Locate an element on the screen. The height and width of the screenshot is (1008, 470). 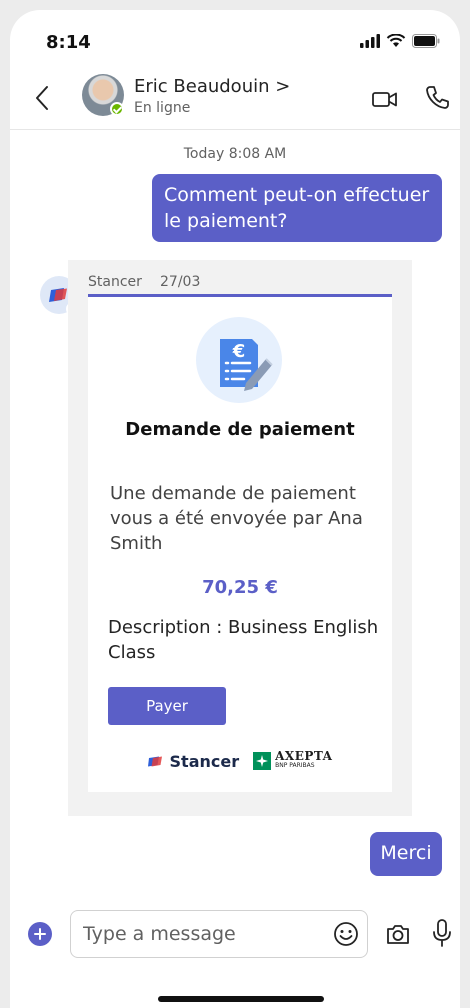
camera-button is located at coordinates (398, 934).